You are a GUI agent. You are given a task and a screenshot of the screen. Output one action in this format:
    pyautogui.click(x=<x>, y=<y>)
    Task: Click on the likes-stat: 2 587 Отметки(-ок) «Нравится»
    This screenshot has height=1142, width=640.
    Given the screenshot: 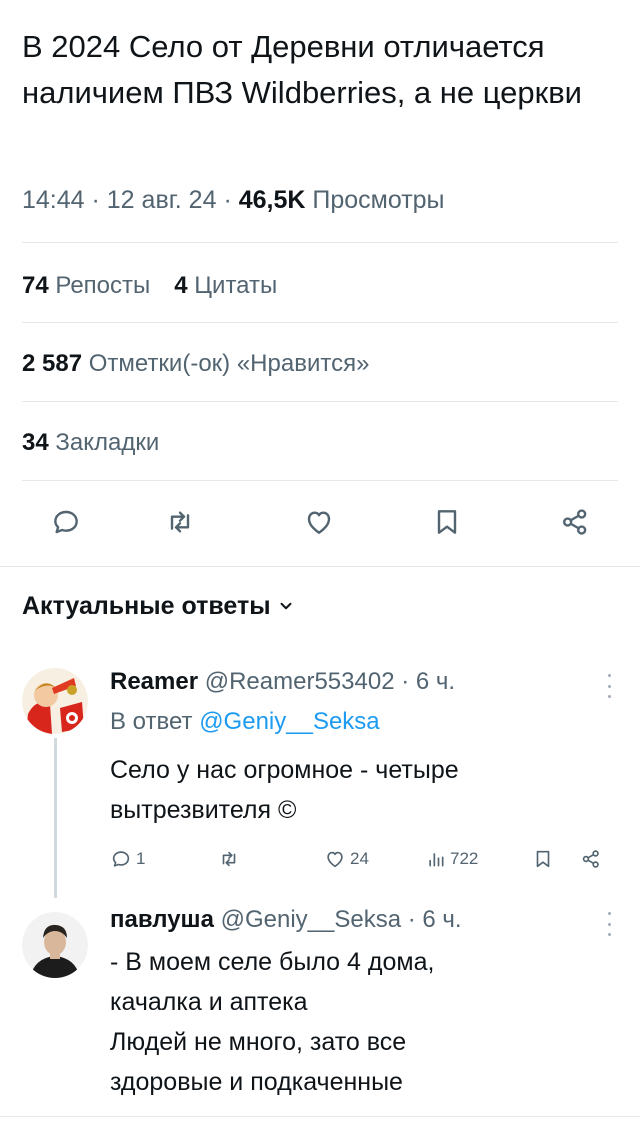 What is the action you would take?
    pyautogui.click(x=195, y=364)
    